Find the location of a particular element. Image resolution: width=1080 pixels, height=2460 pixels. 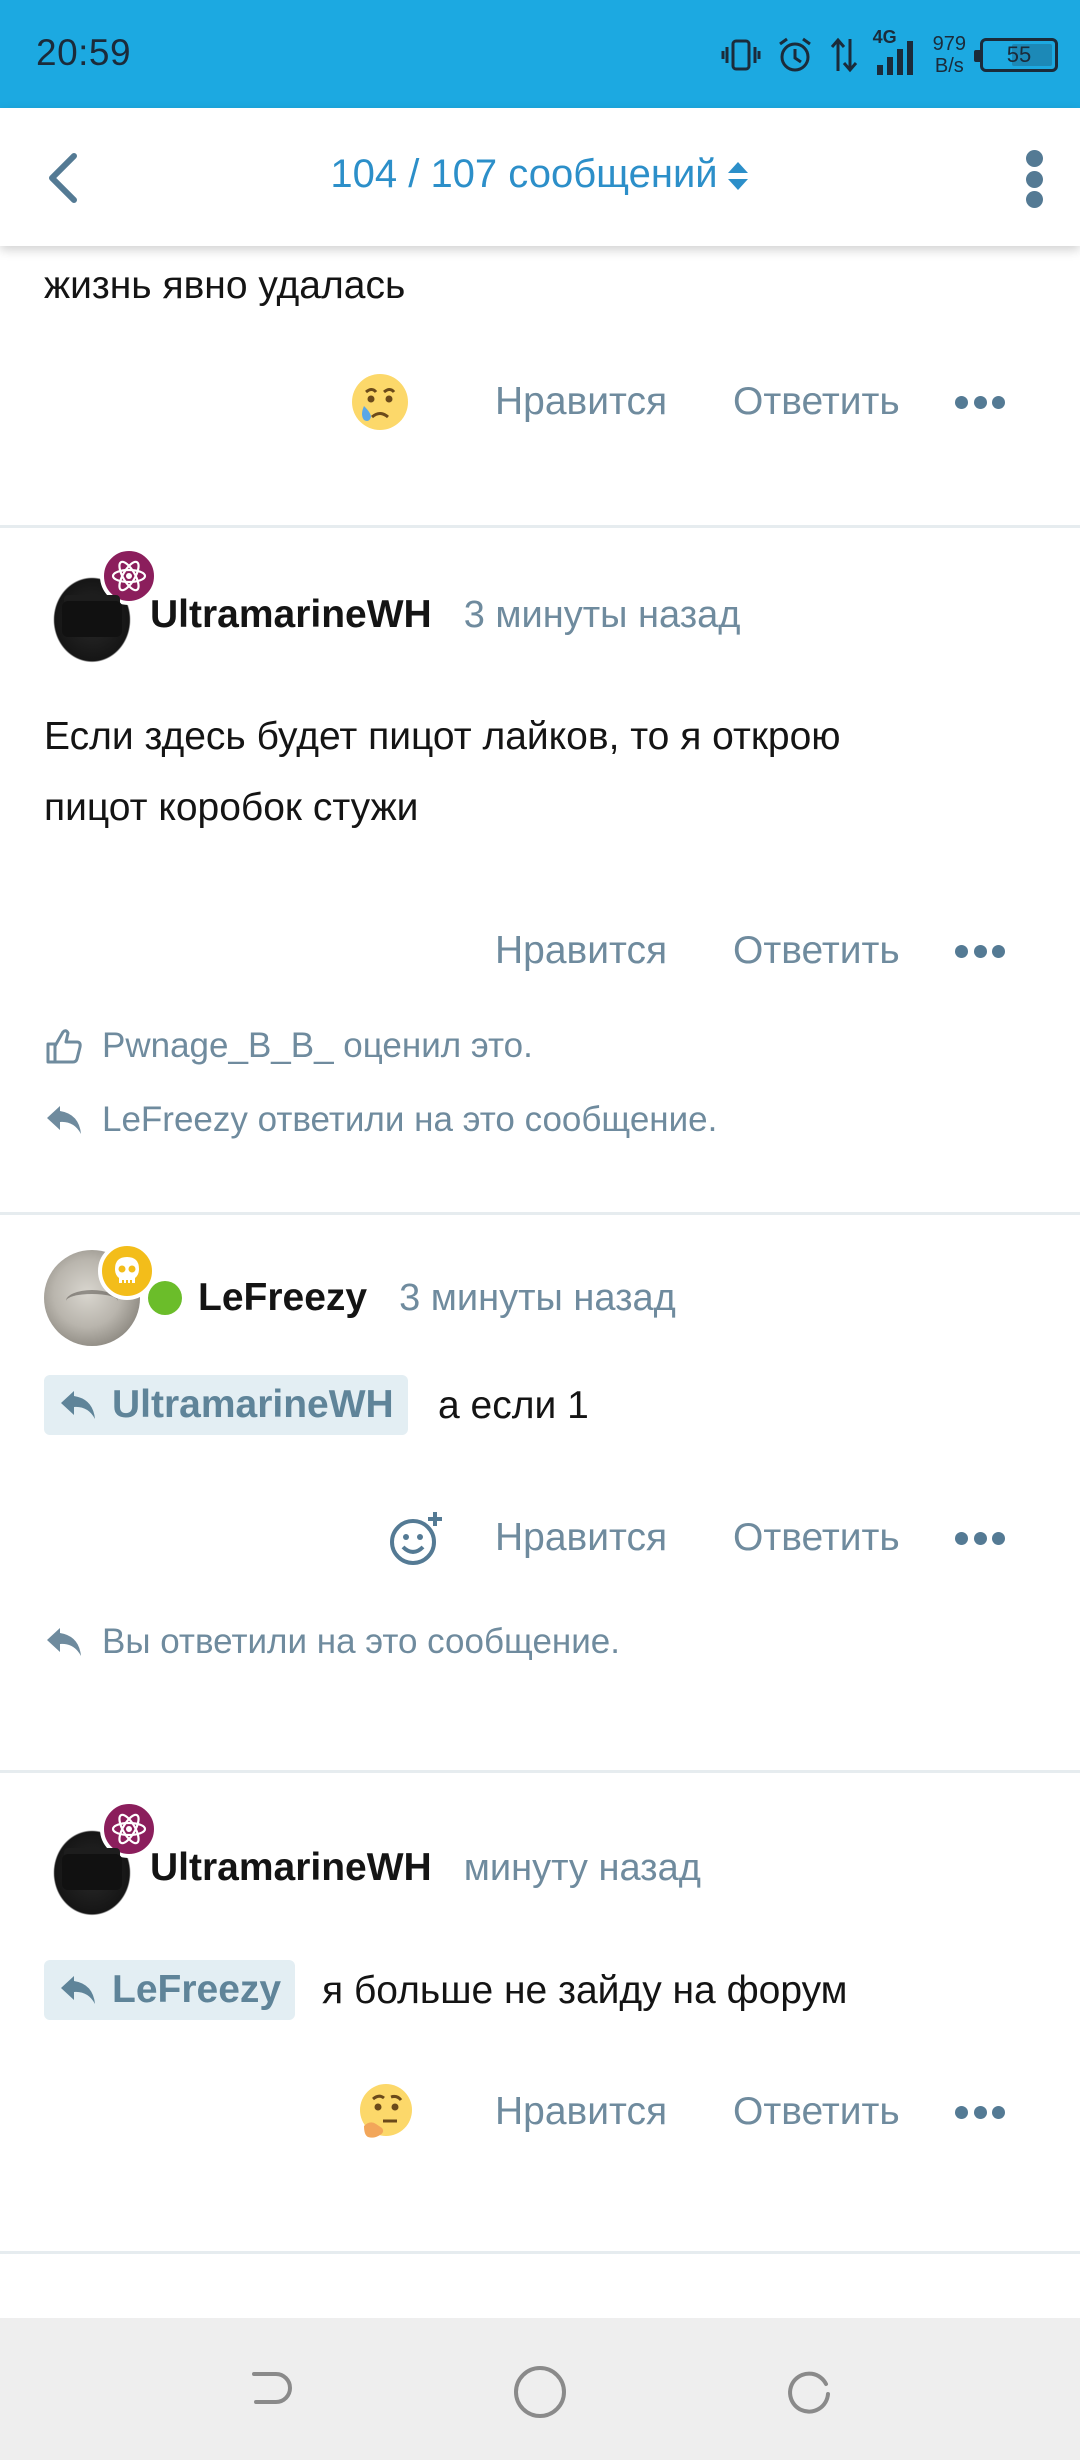

thumbs-up-icon is located at coordinates (64, 1046).